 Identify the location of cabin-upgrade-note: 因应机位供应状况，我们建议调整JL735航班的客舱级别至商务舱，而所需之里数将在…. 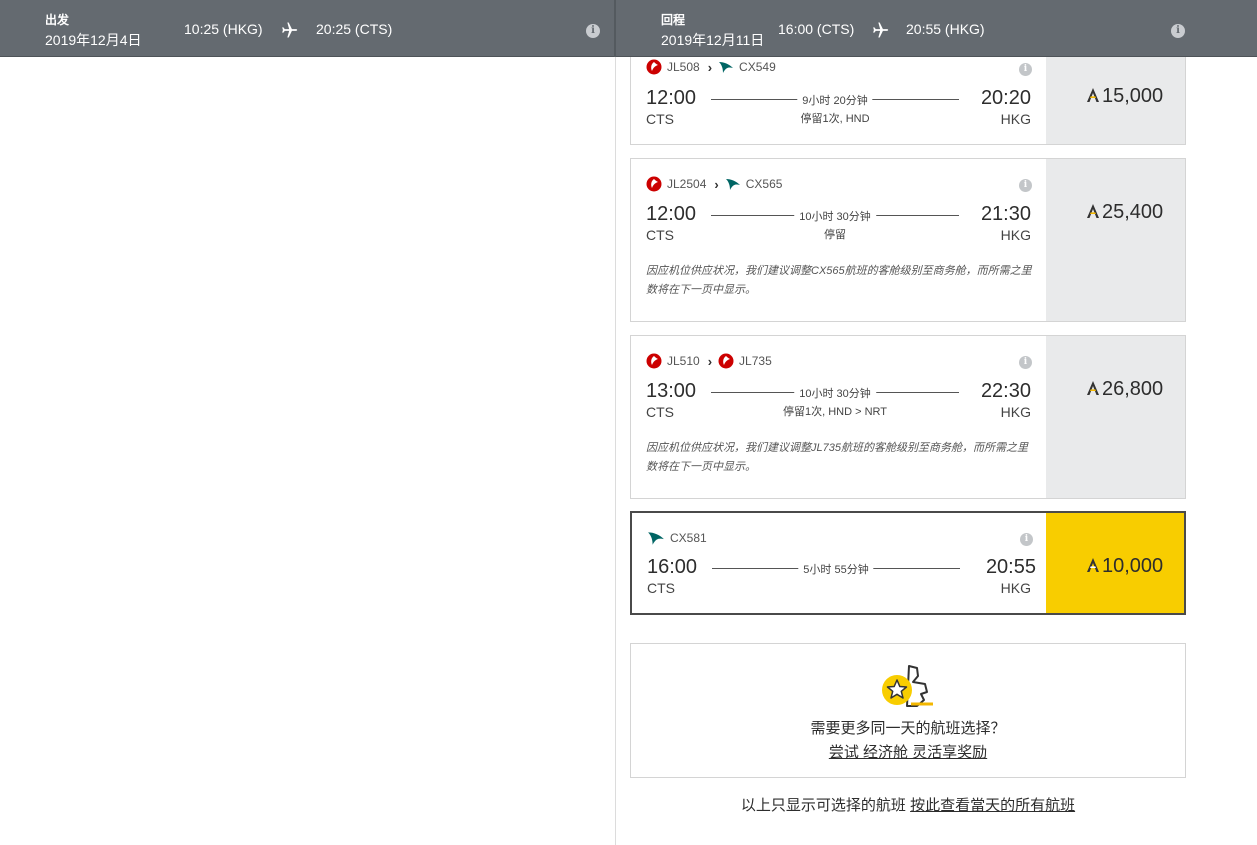
(837, 457).